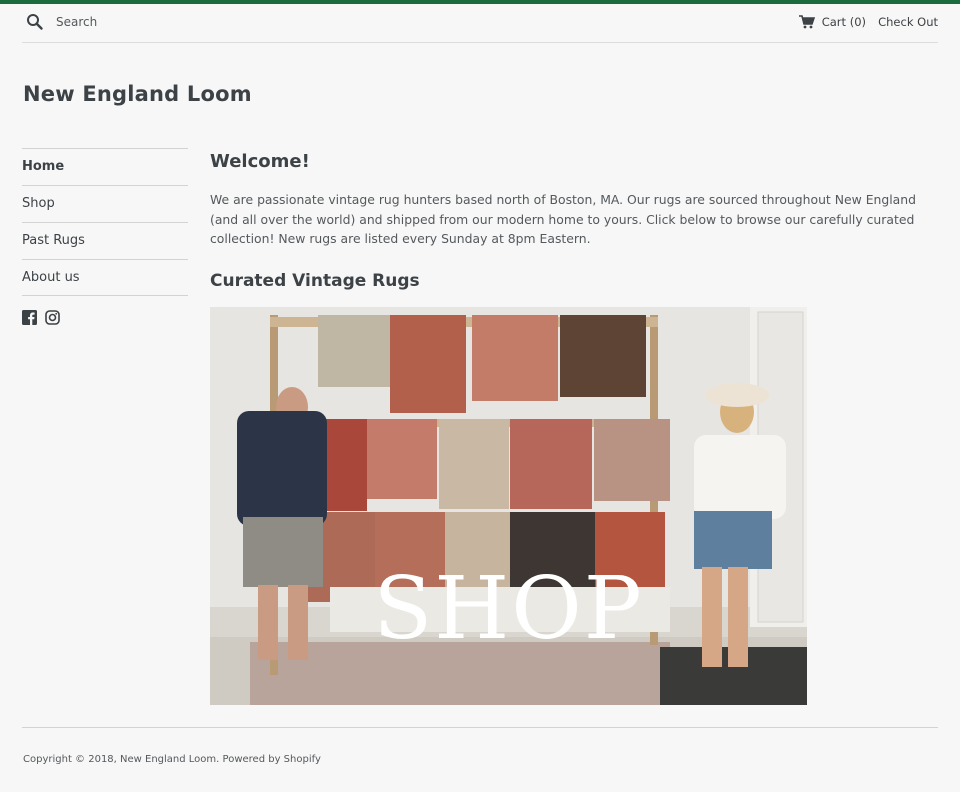 This screenshot has width=960, height=792. I want to click on footer-divider, so click(480, 727).